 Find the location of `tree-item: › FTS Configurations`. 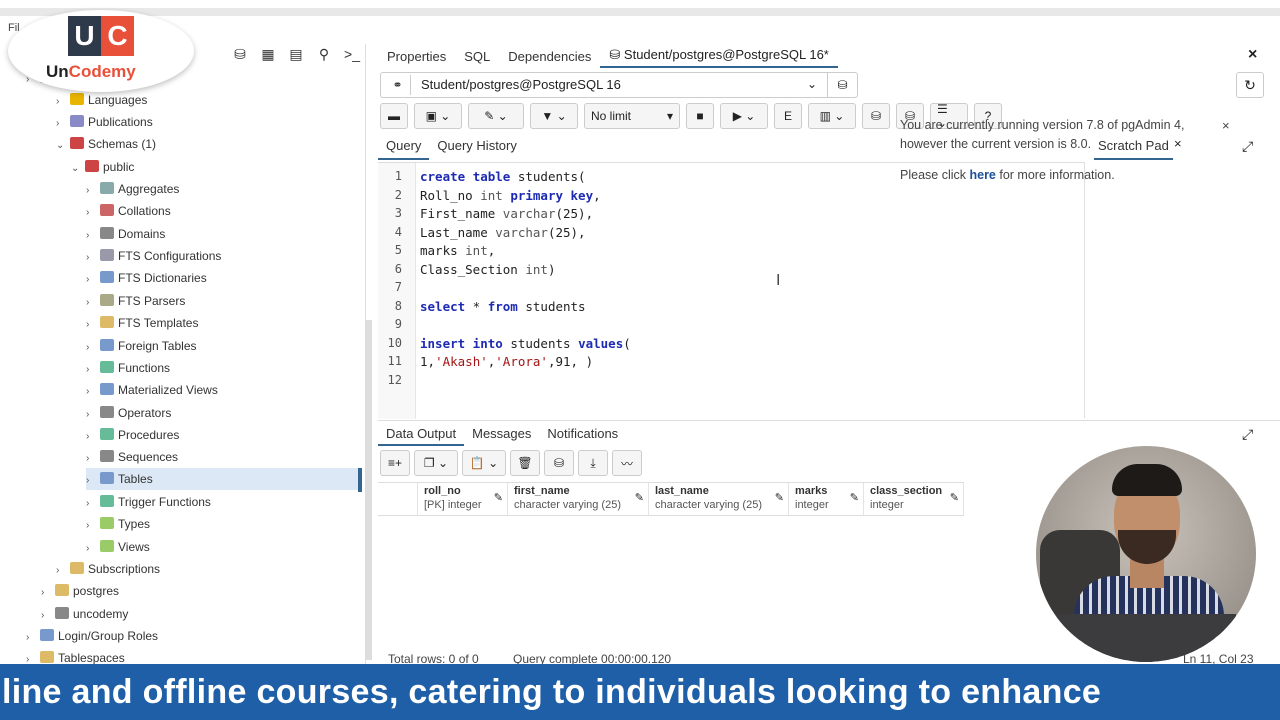

tree-item: › FTS Configurations is located at coordinates (222, 256).